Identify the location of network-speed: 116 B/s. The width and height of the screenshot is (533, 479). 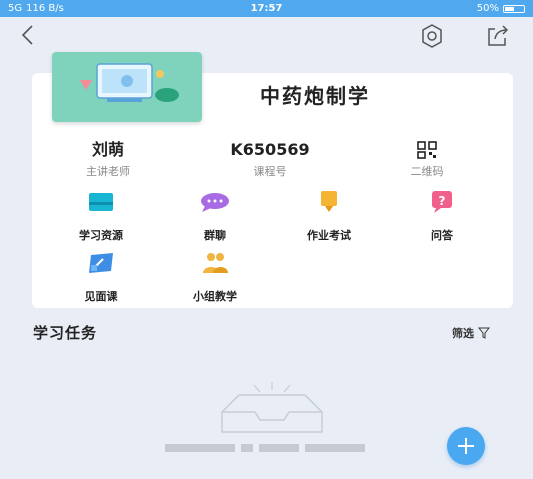
(45, 8).